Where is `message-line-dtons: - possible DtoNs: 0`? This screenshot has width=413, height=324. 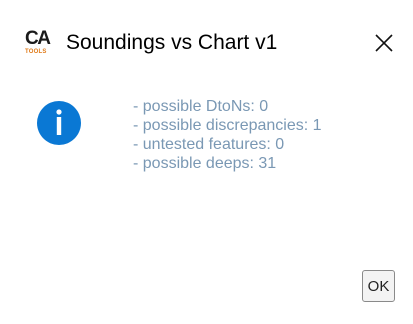 message-line-dtons: - possible DtoNs: 0 is located at coordinates (201, 106).